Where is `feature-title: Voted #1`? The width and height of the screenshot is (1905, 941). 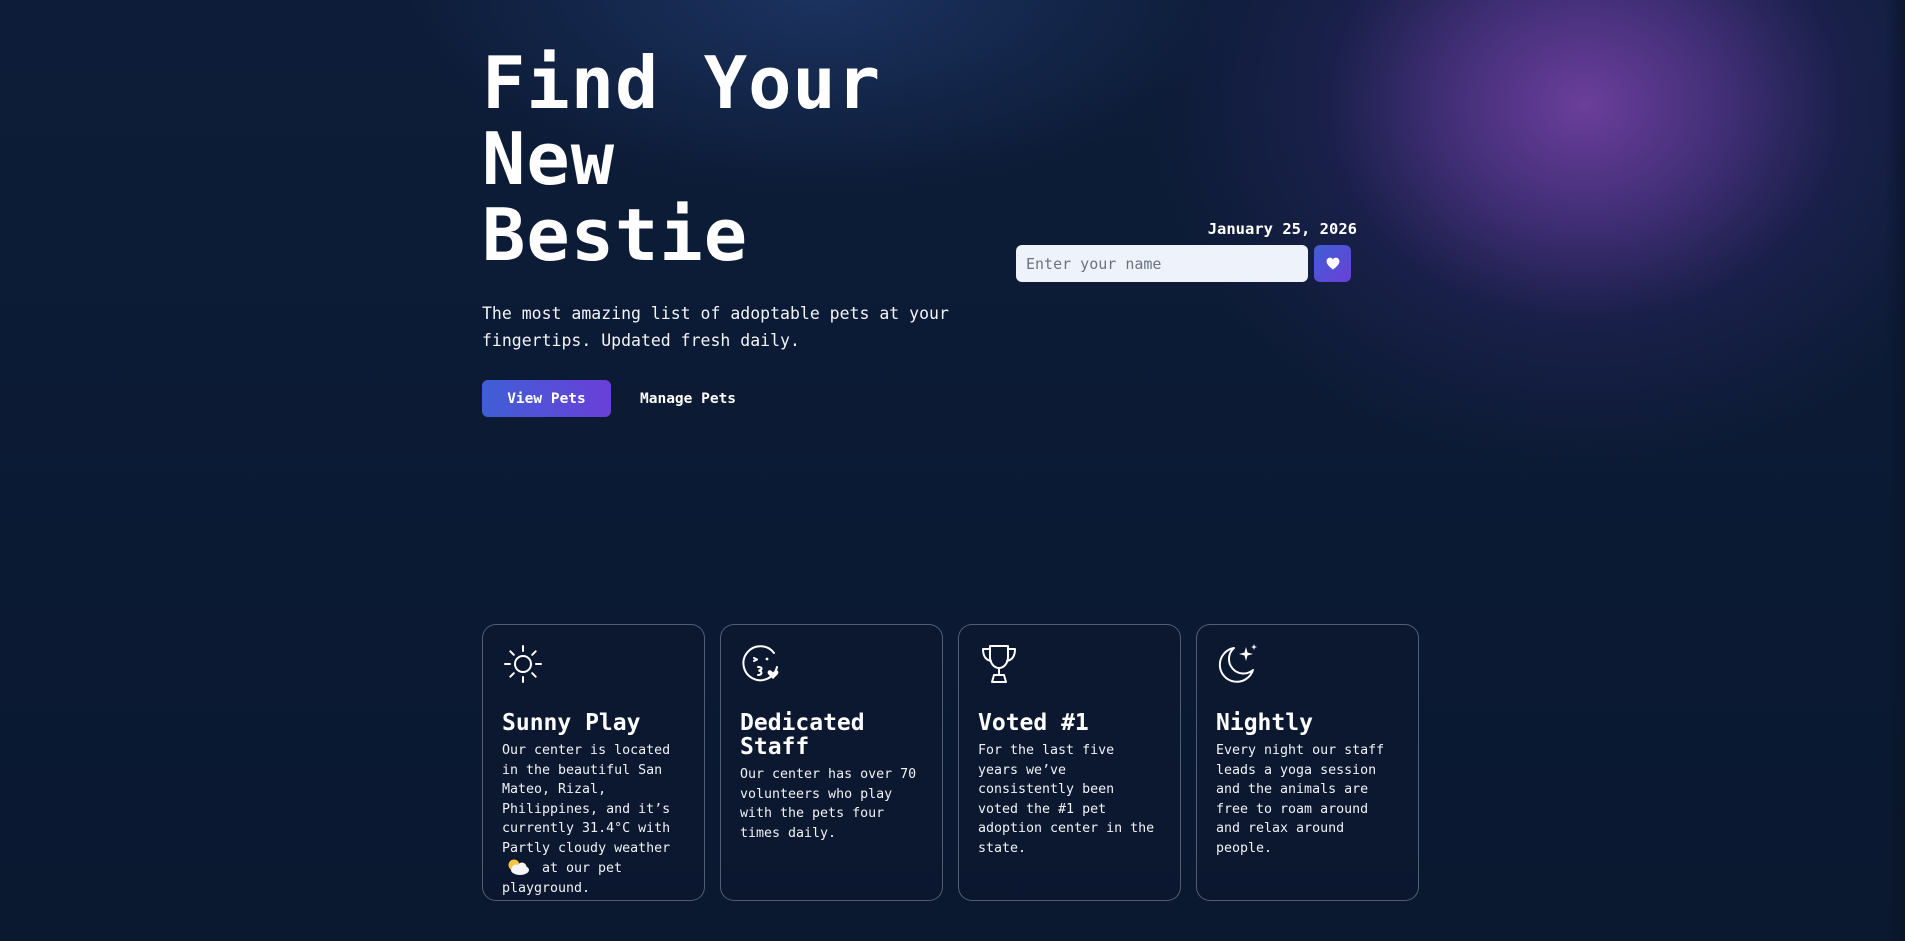 feature-title: Voted #1 is located at coordinates (1033, 723).